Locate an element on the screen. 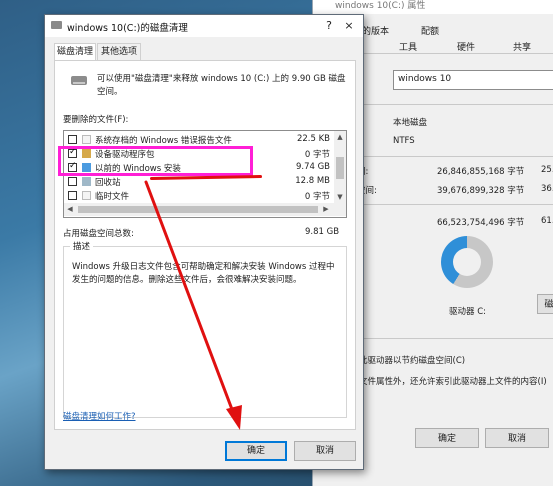  capacity-gb: 61. is located at coordinates (547, 221).